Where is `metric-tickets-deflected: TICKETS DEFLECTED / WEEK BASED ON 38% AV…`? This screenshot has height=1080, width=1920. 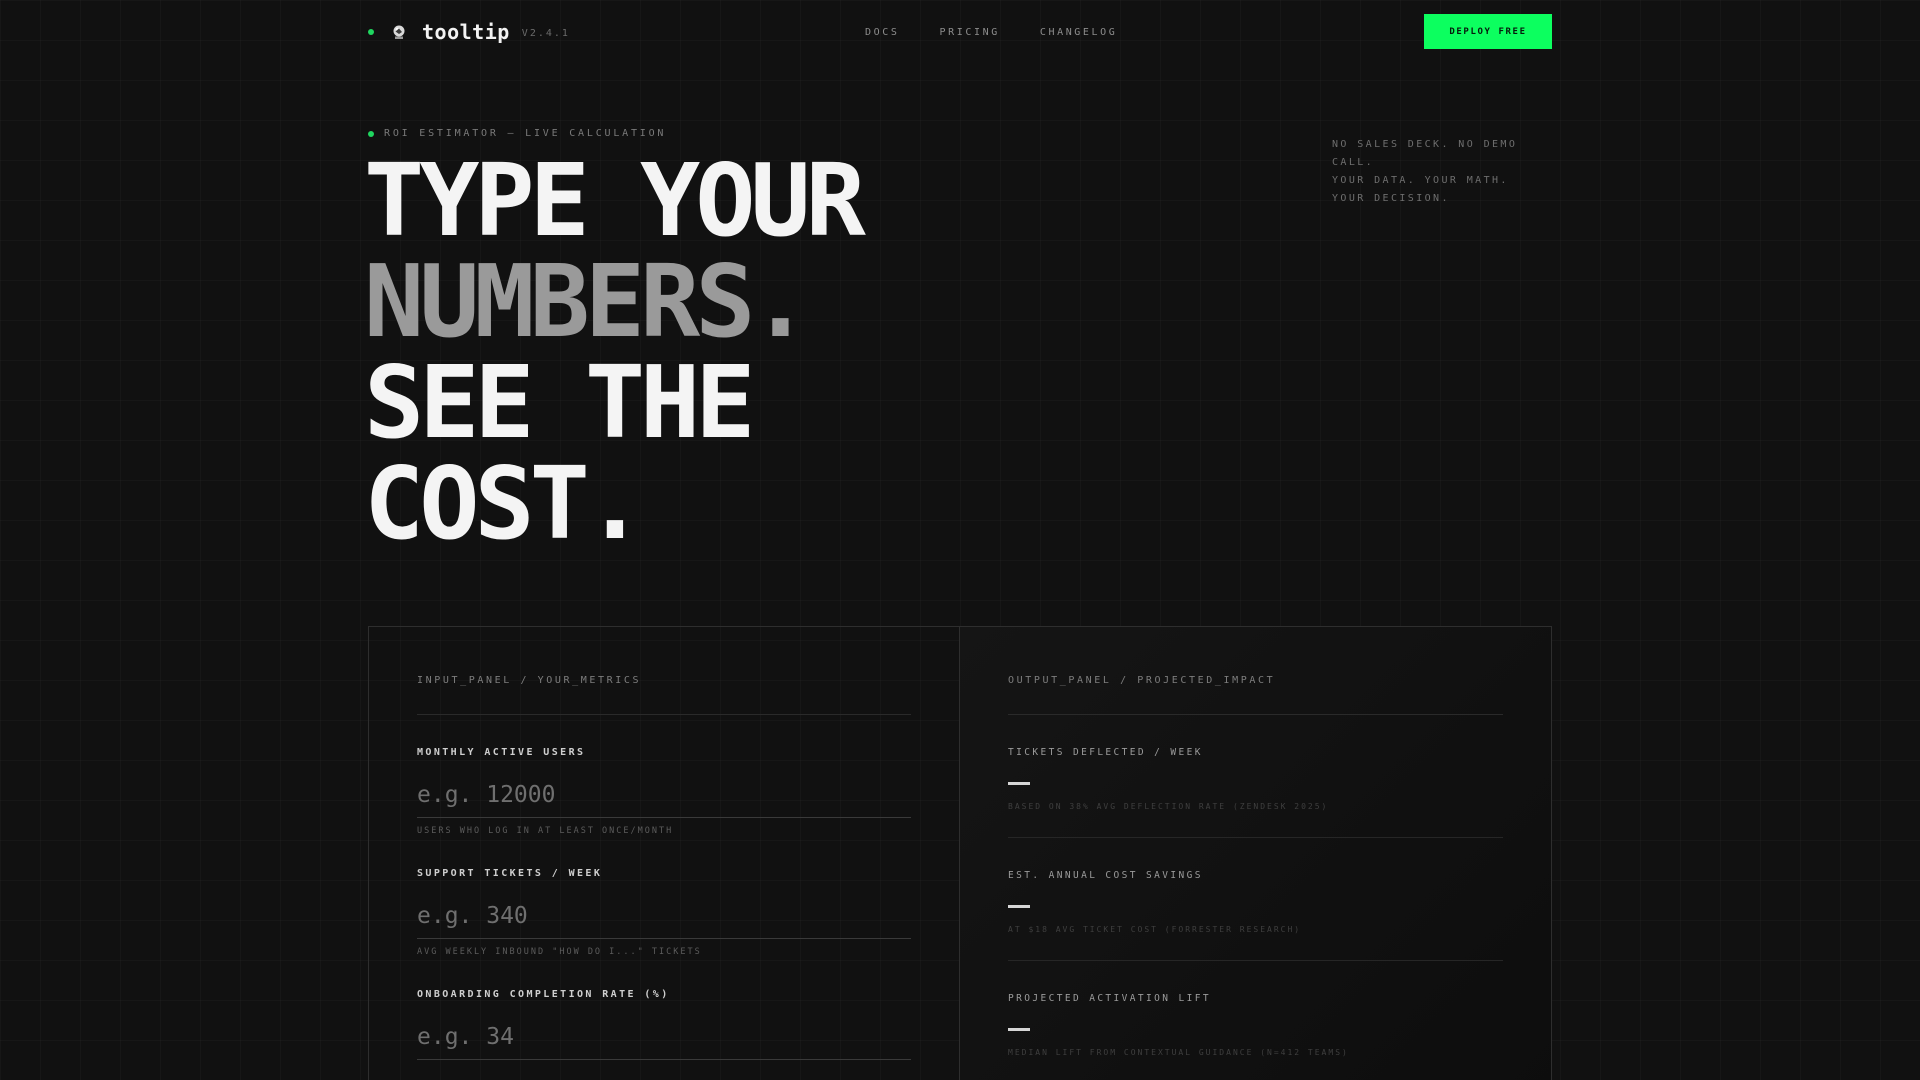
metric-tickets-deflected: TICKETS DEFLECTED / WEEK BASED ON 38% AV… is located at coordinates (1255, 792).